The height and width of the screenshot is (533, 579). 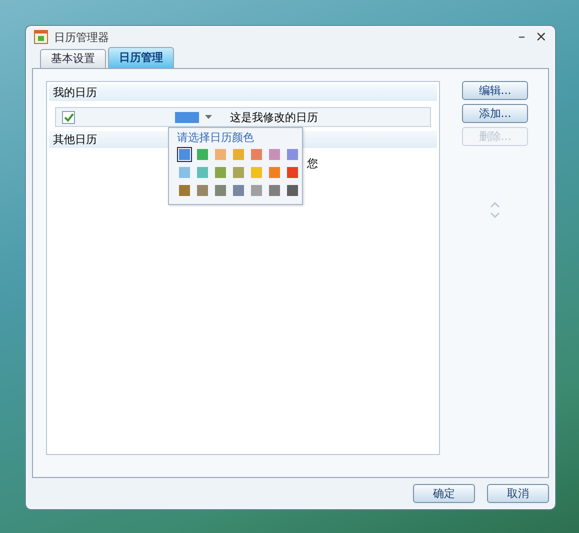 What do you see at coordinates (208, 117) in the screenshot?
I see `caret-icon` at bounding box center [208, 117].